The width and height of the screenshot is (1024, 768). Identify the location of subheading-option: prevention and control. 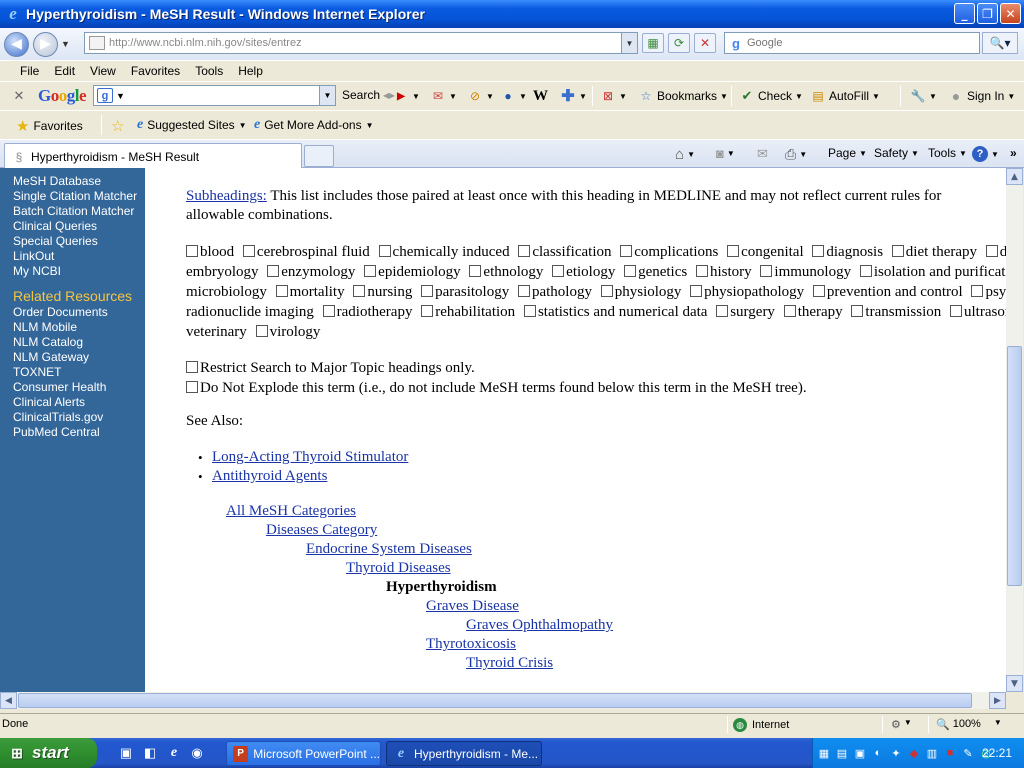
(887, 292).